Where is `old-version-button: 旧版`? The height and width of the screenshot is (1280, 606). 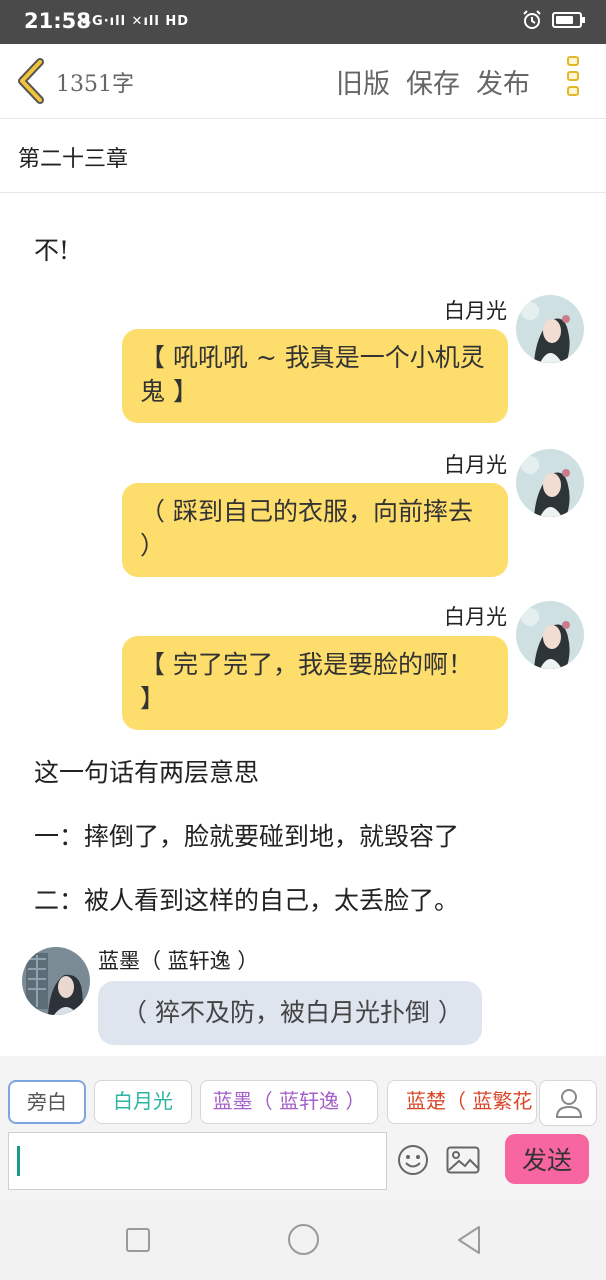
old-version-button: 旧版 is located at coordinates (363, 81).